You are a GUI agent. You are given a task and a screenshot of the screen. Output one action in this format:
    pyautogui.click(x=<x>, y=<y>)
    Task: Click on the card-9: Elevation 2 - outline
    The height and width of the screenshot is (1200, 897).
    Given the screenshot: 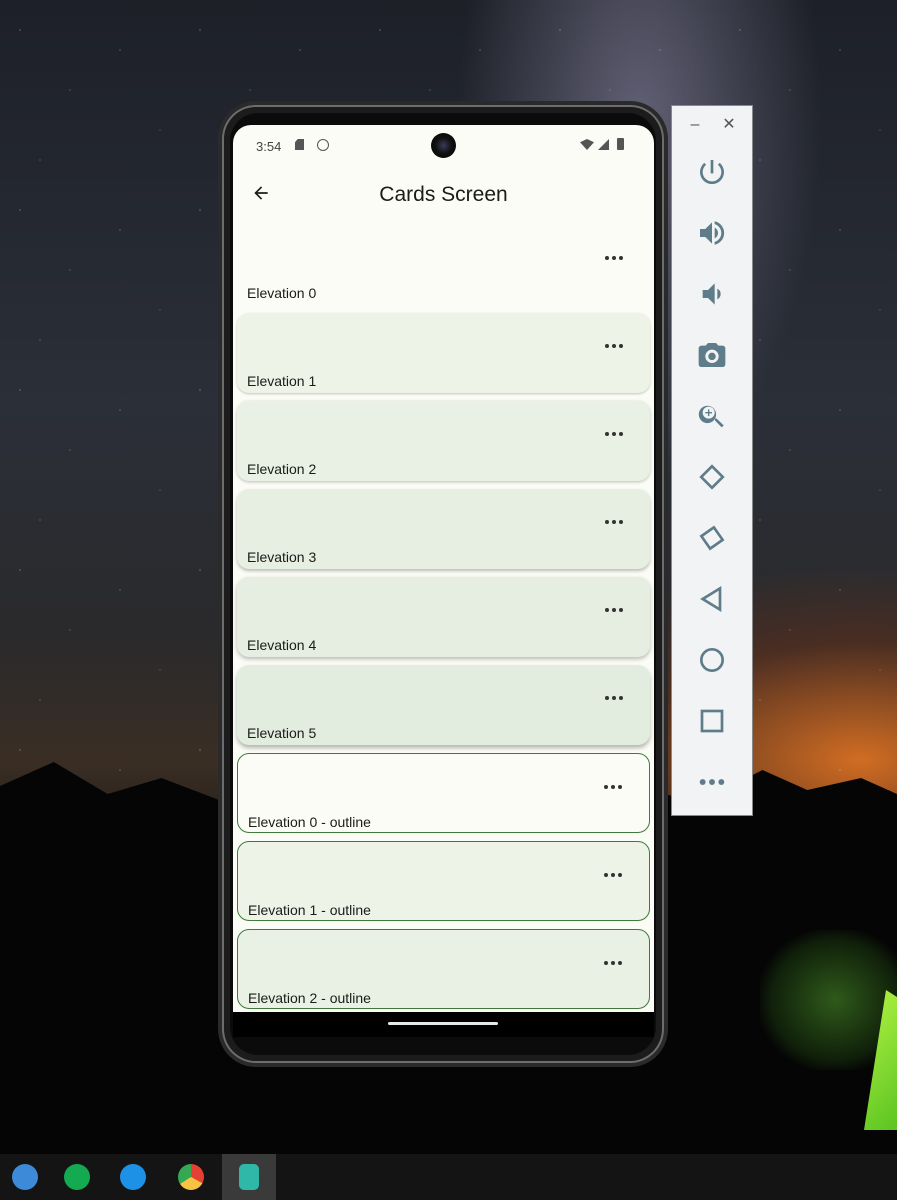 What is the action you would take?
    pyautogui.click(x=443, y=969)
    